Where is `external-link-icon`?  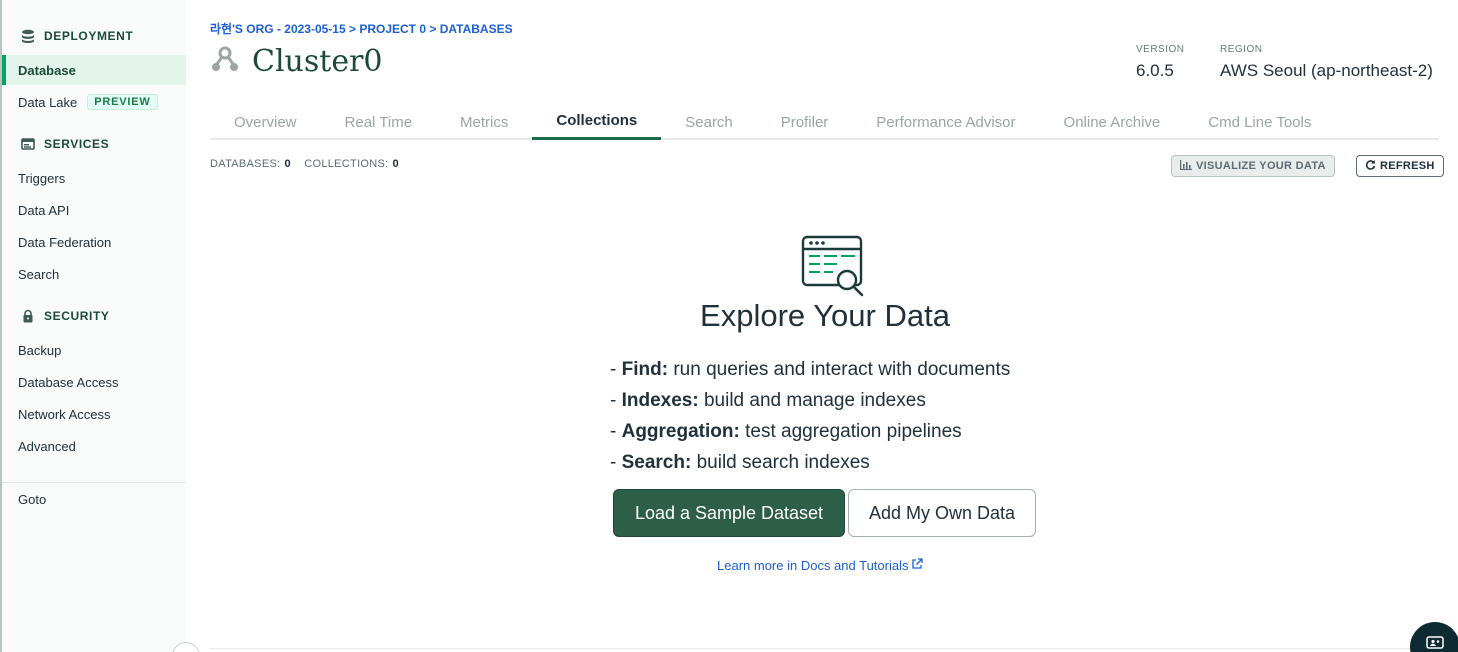 external-link-icon is located at coordinates (917, 565).